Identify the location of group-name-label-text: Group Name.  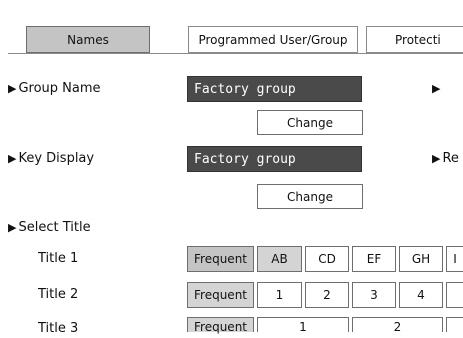
(59, 88).